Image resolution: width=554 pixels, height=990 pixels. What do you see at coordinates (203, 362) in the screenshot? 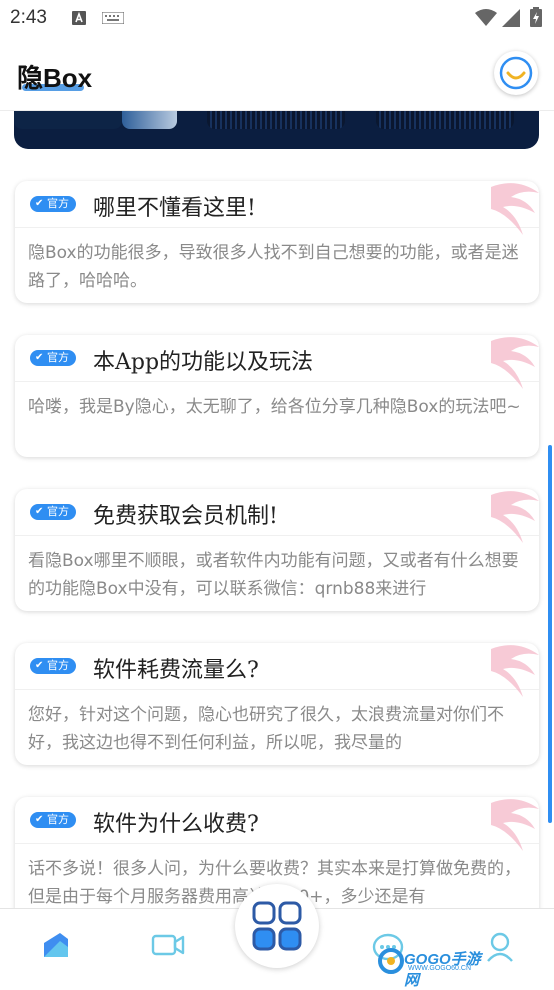
I see `card-title: 本App的功能以及玩法` at bounding box center [203, 362].